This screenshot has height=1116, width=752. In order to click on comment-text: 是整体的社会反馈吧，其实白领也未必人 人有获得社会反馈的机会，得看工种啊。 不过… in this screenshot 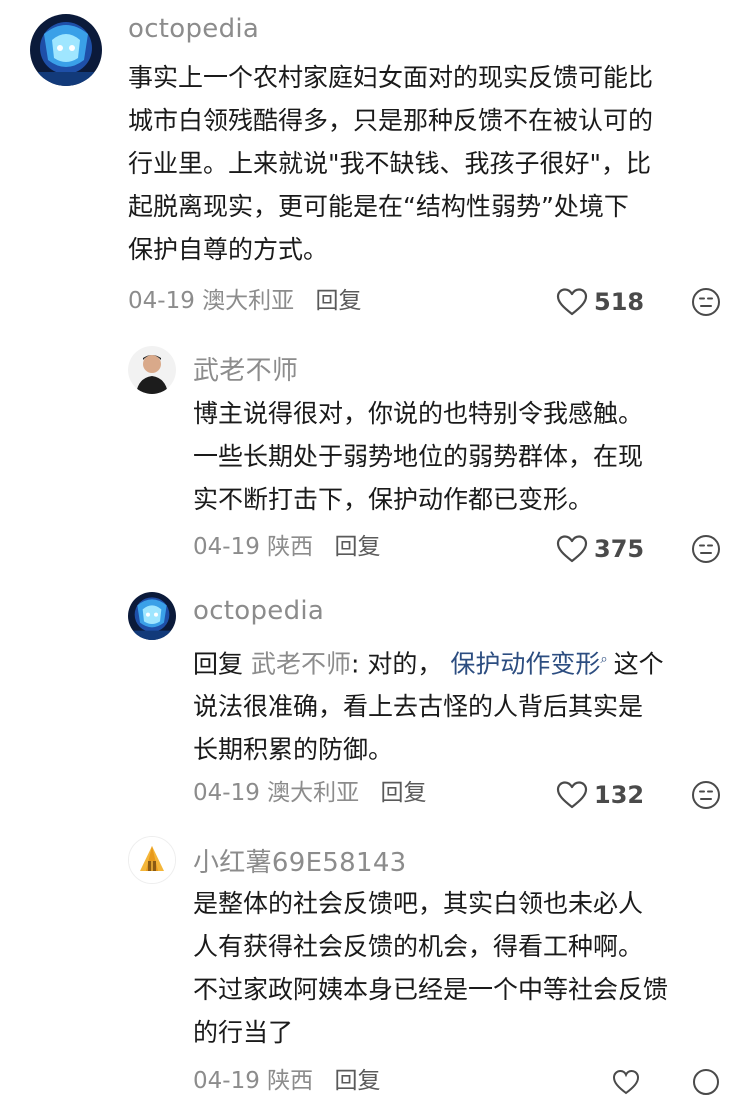, I will do `click(430, 968)`.